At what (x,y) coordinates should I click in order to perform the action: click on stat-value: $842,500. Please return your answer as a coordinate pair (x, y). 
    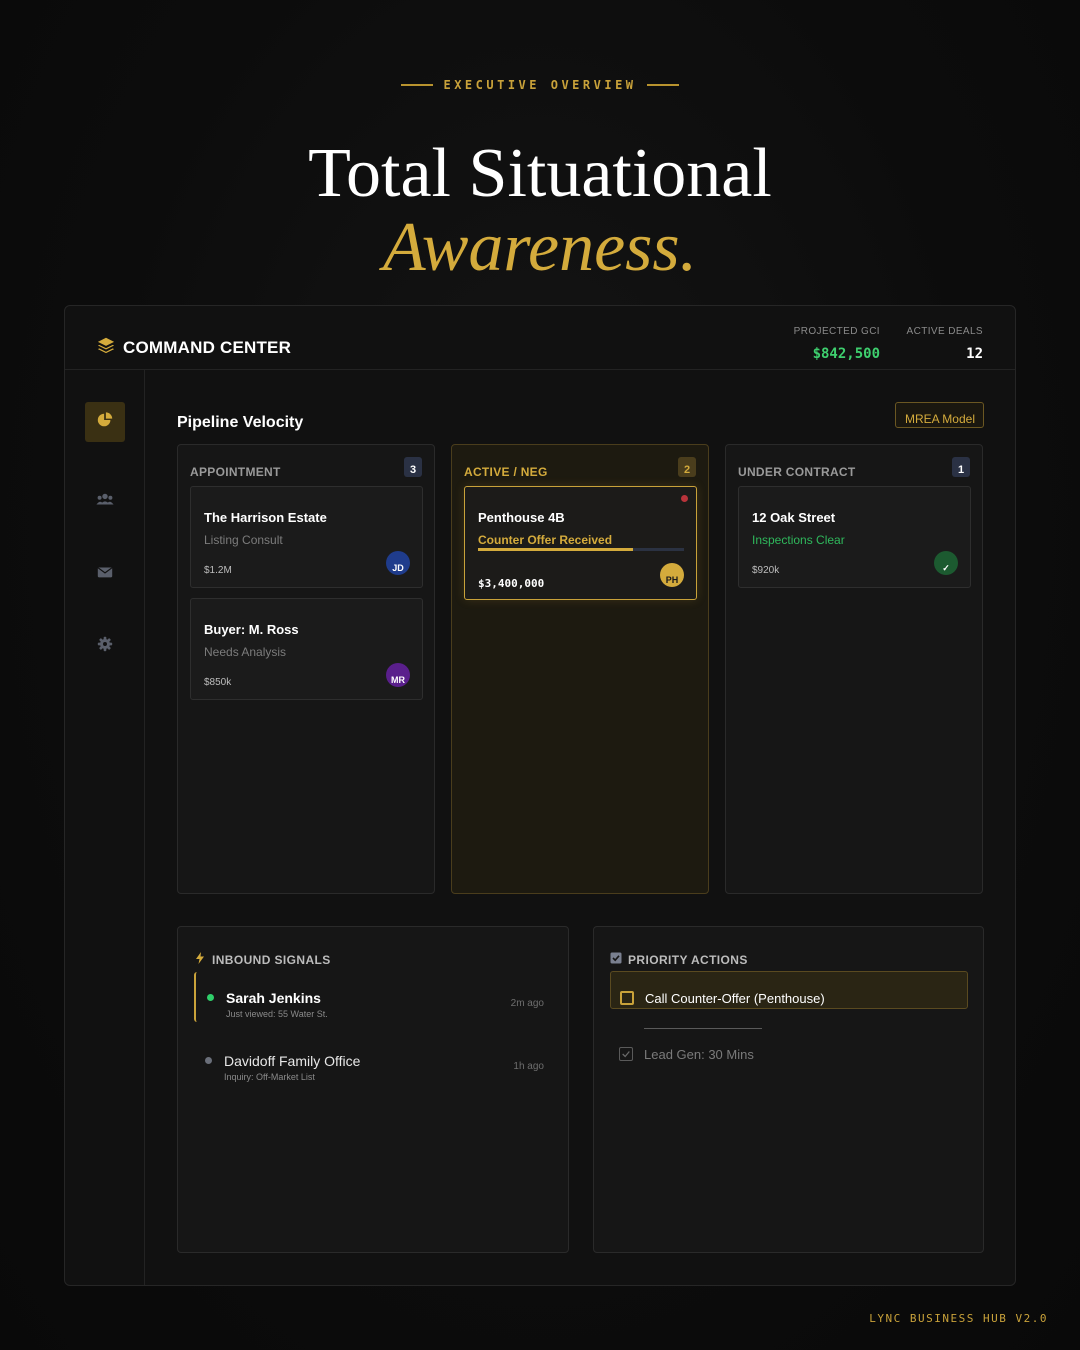
    Looking at the image, I should click on (846, 354).